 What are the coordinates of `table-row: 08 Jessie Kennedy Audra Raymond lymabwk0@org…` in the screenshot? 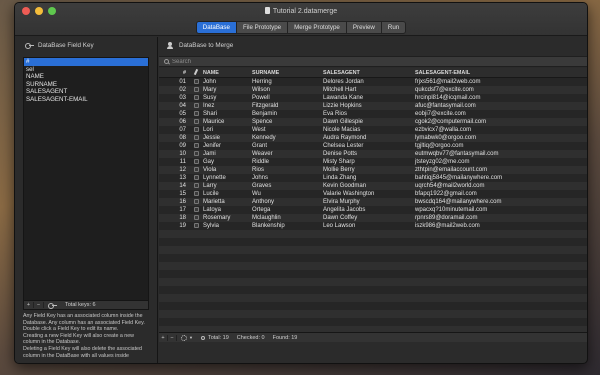 It's located at (373, 138).